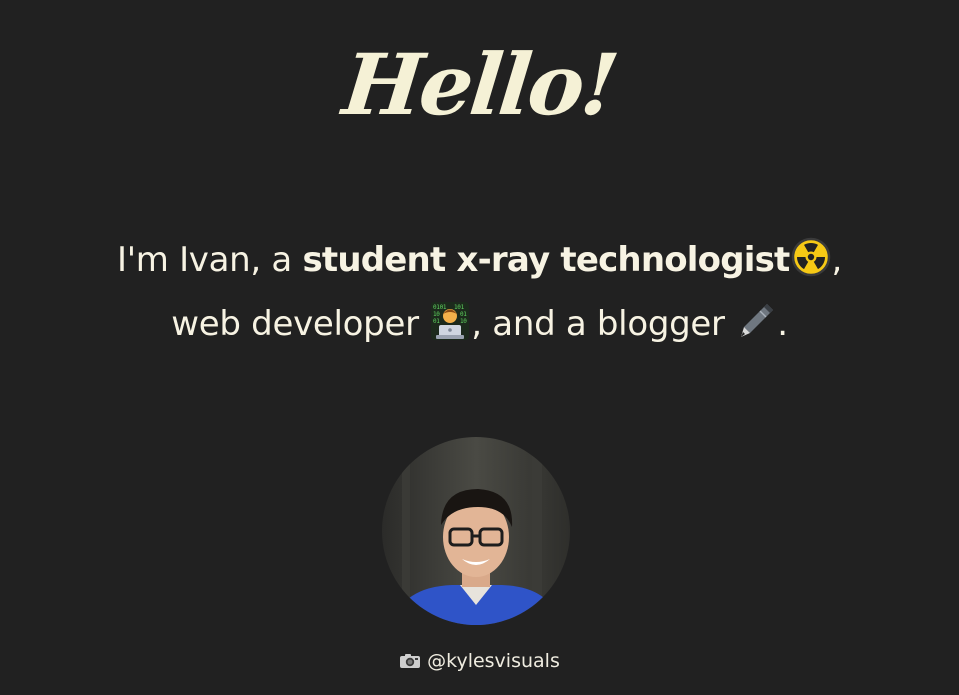 The height and width of the screenshot is (695, 959). Describe the element at coordinates (440, 307) in the screenshot. I see `svg-text: 0101` at that location.